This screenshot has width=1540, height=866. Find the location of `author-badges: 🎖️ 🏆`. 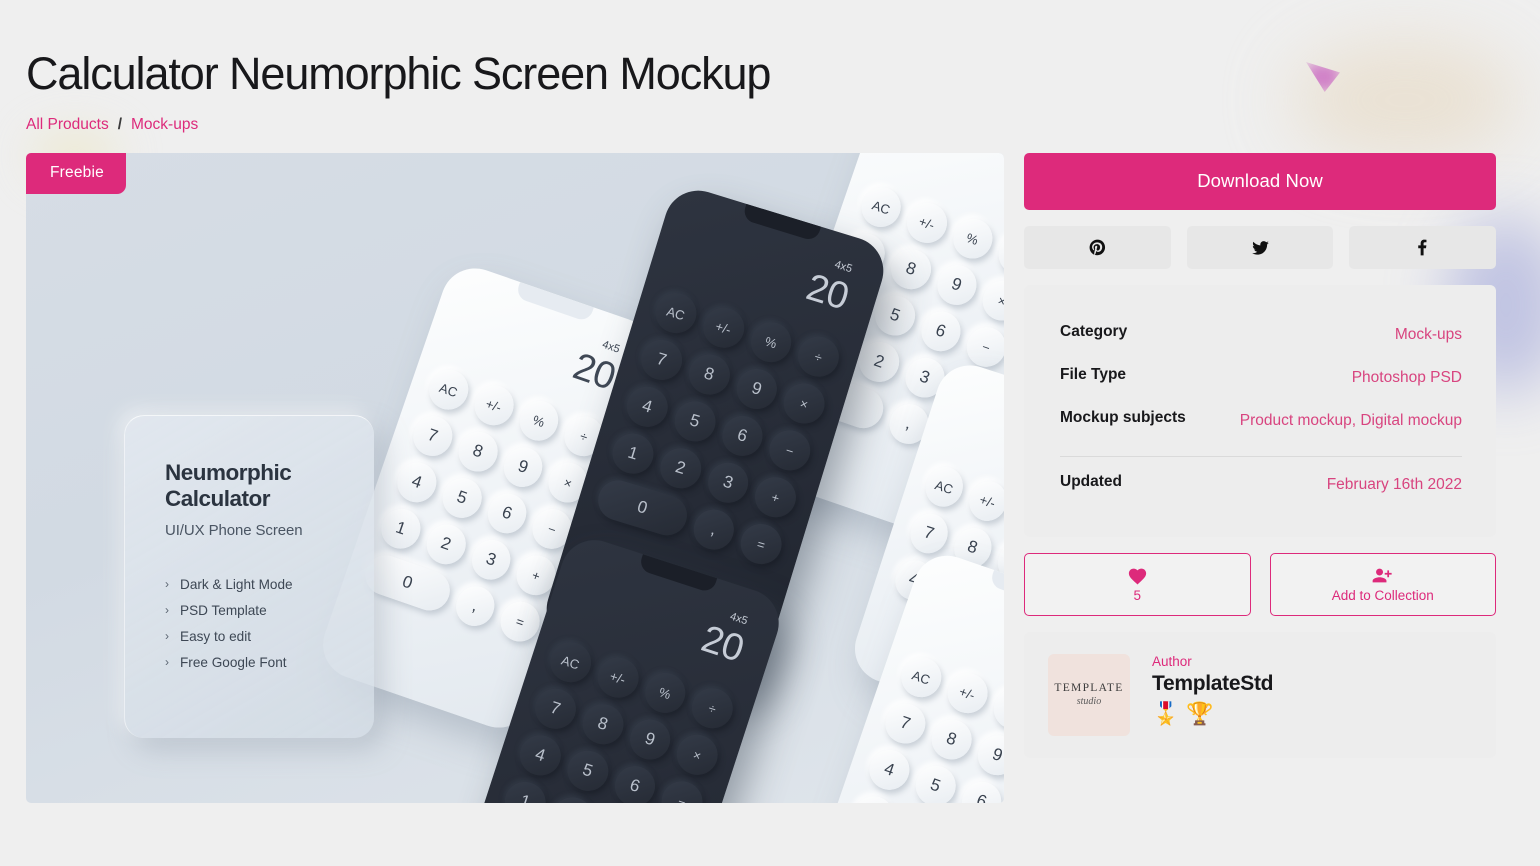

author-badges: 🎖️ 🏆 is located at coordinates (1212, 713).